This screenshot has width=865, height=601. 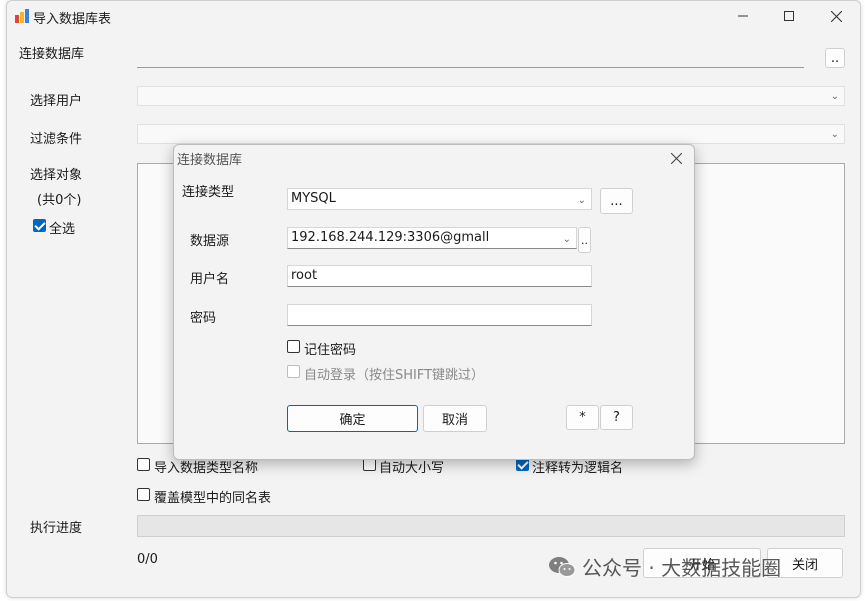 I want to click on maximize-icon, so click(x=789, y=16).